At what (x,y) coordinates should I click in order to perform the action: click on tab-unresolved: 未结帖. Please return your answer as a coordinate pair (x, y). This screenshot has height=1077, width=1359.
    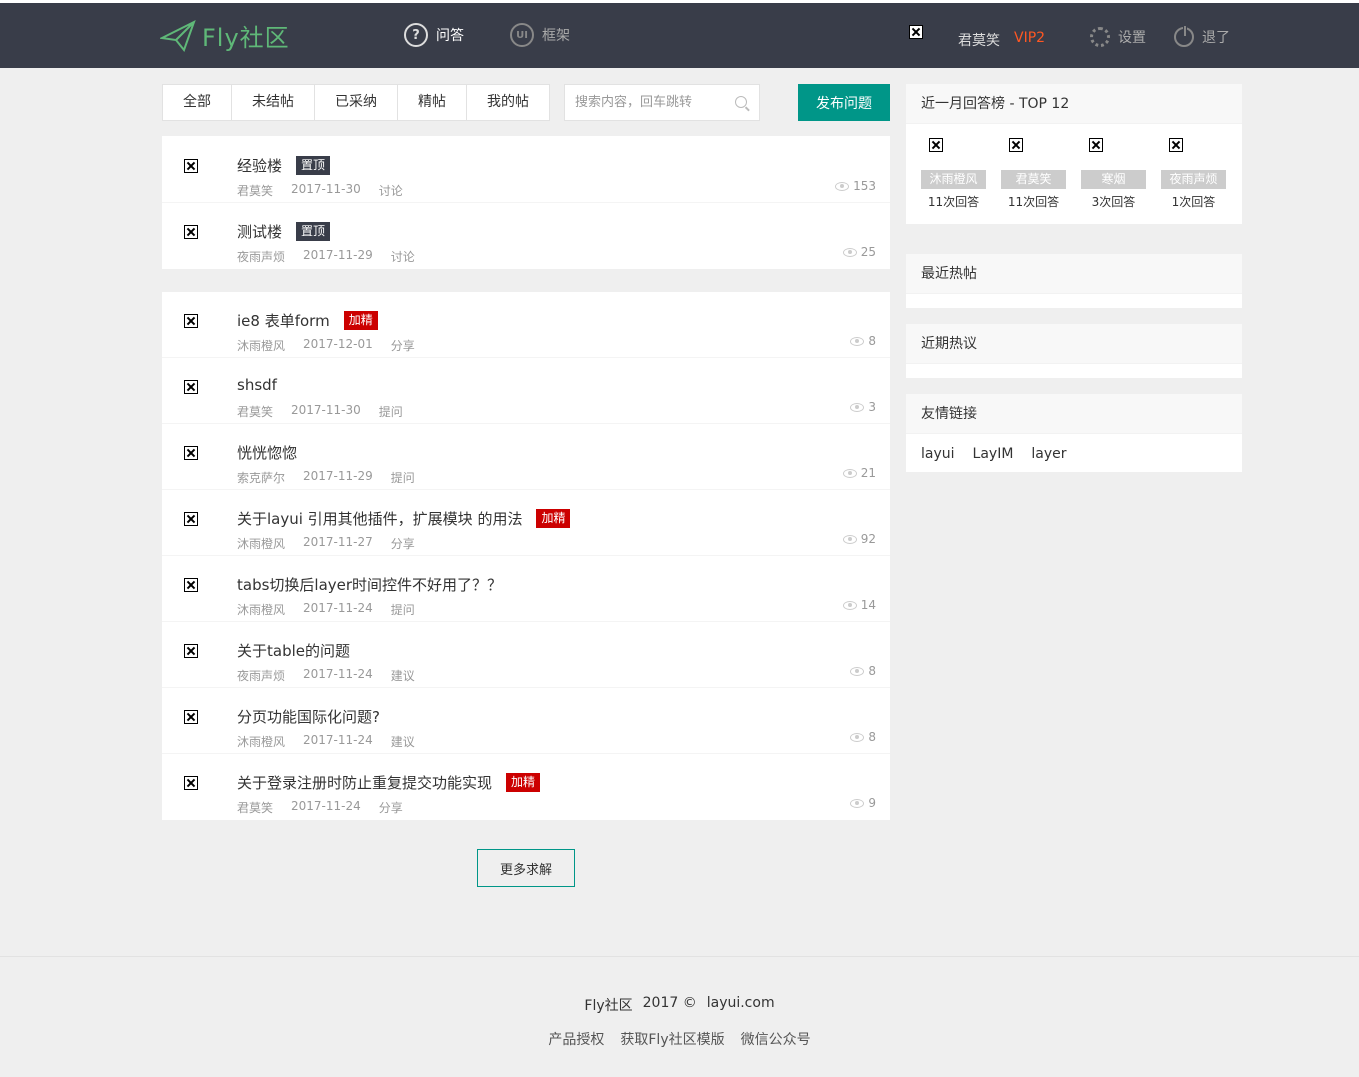
    Looking at the image, I should click on (273, 102).